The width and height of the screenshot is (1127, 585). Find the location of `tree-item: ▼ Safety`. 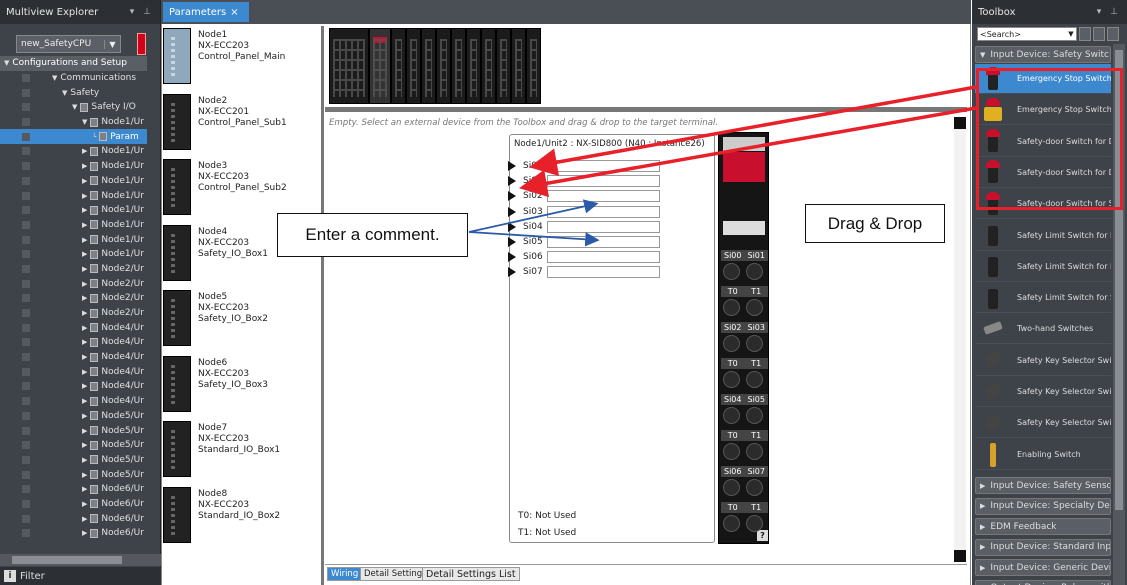

tree-item: ▼ Safety is located at coordinates (73, 92).